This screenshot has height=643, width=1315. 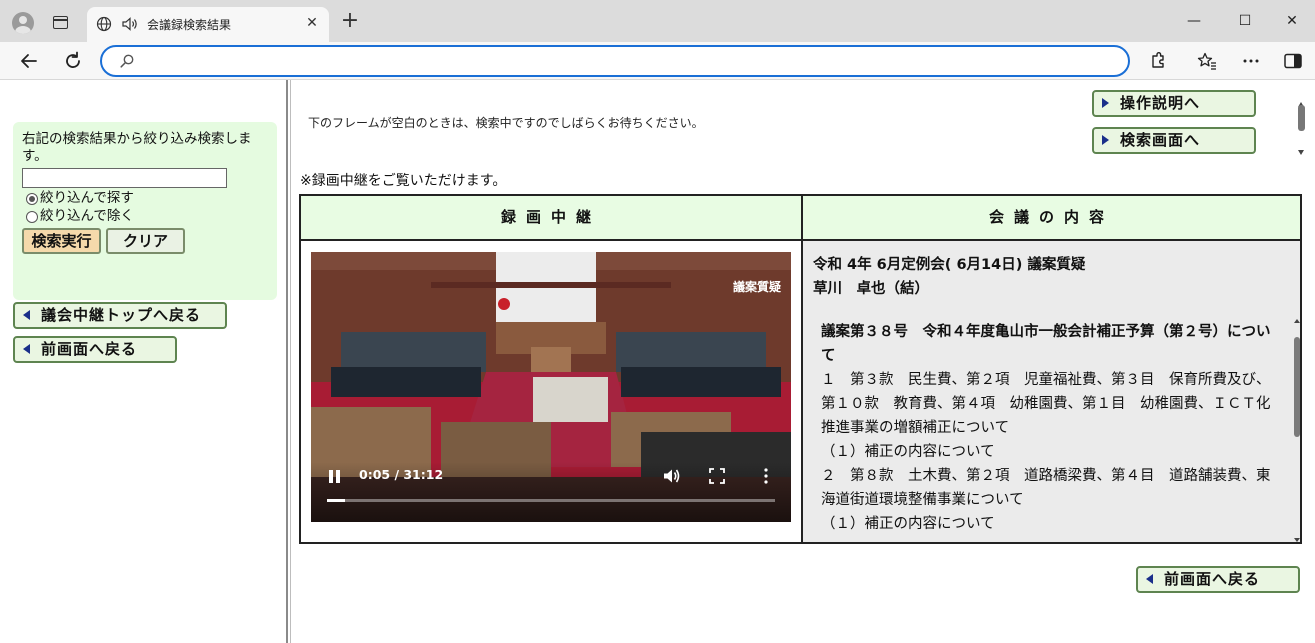 I want to click on radio-narrow-button, so click(x=32, y=198).